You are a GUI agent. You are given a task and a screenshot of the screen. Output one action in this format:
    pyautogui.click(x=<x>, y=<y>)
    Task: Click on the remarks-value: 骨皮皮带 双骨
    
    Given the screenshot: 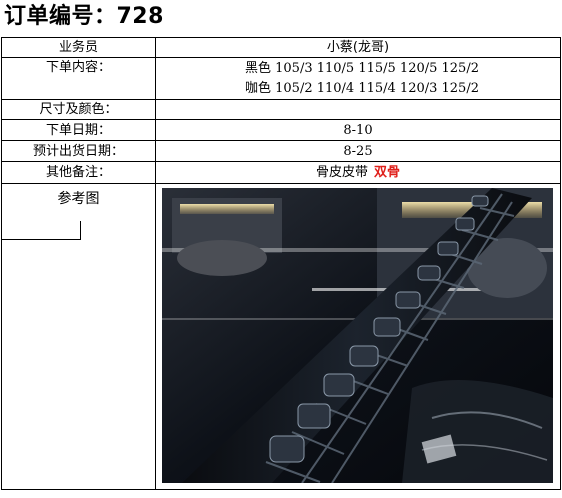 What is the action you would take?
    pyautogui.click(x=358, y=172)
    